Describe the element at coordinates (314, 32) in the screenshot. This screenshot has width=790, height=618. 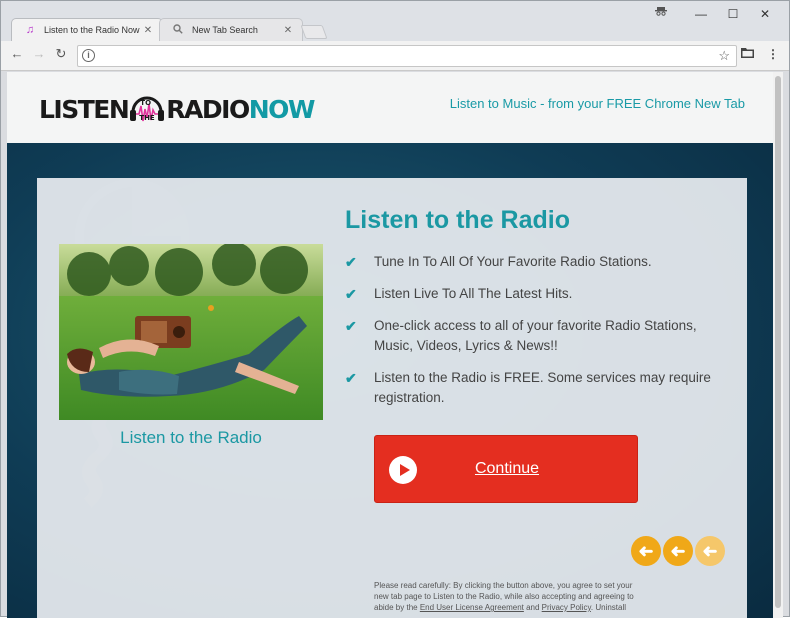
I see `new-tab-button` at that location.